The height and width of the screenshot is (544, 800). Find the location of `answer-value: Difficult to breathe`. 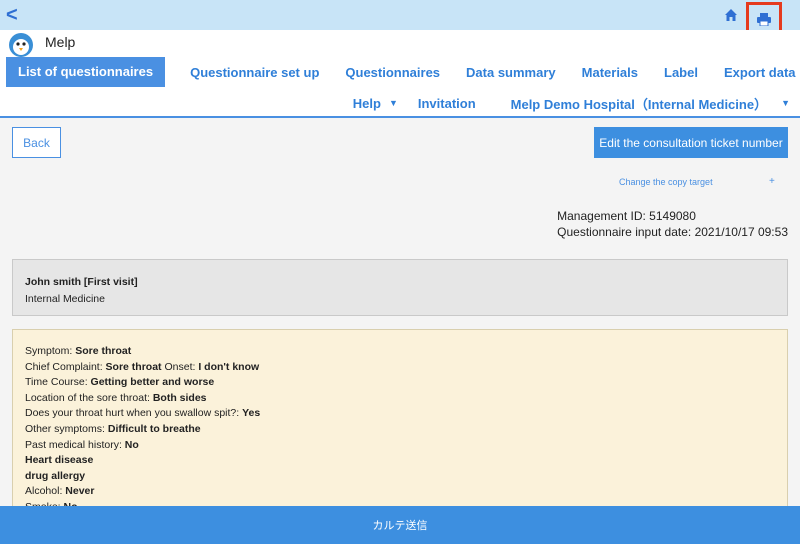

answer-value: Difficult to breathe is located at coordinates (154, 428).